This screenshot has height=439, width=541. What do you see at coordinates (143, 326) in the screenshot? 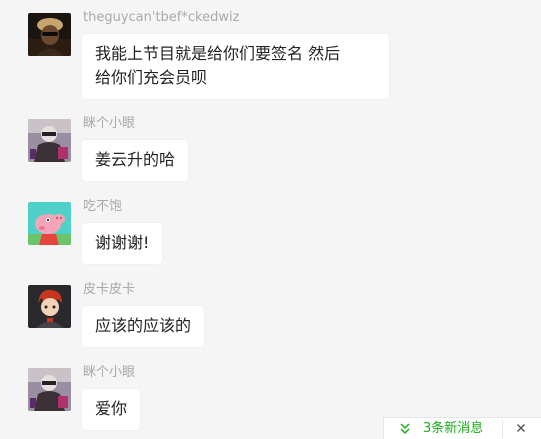
I see `message-bubble: 应该的应该的` at bounding box center [143, 326].